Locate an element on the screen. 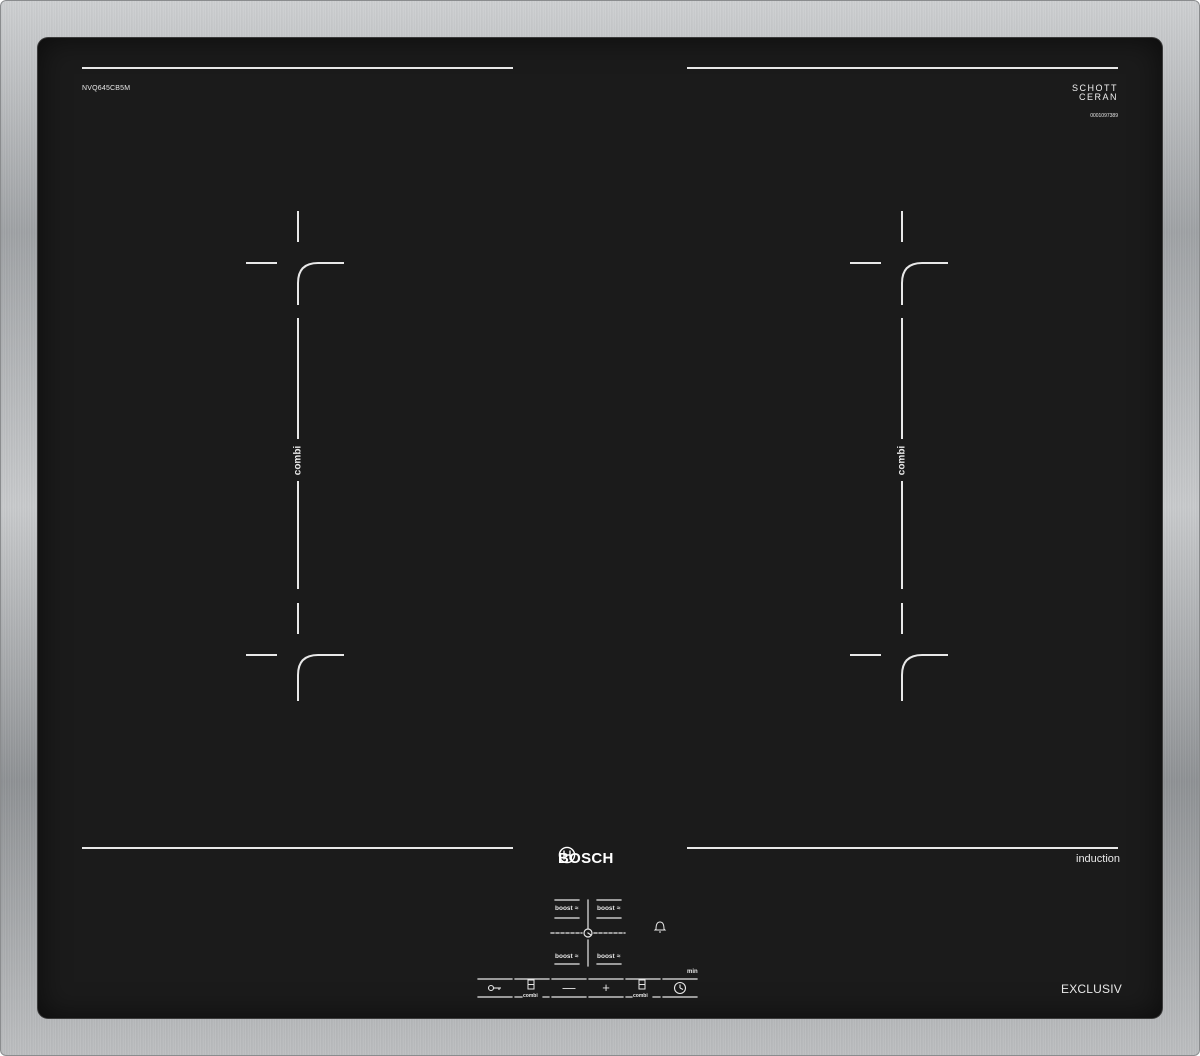 The image size is (1200, 1056). right-zone-label: combi is located at coordinates (902, 460).